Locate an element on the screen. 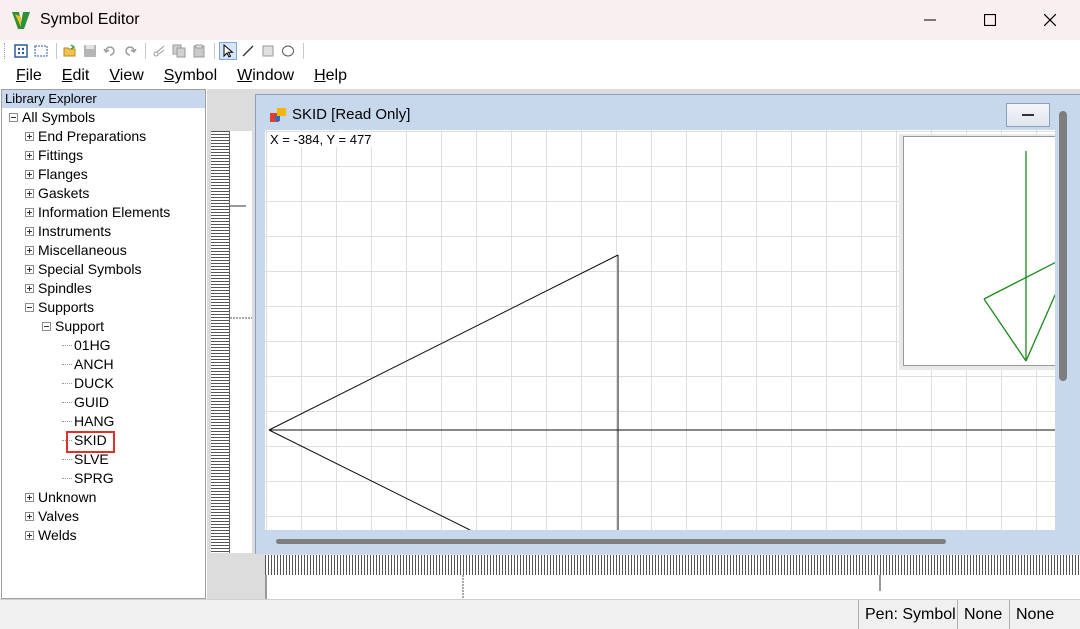 This screenshot has height=629, width=1080. menu-mnemonic: S is located at coordinates (169, 75).